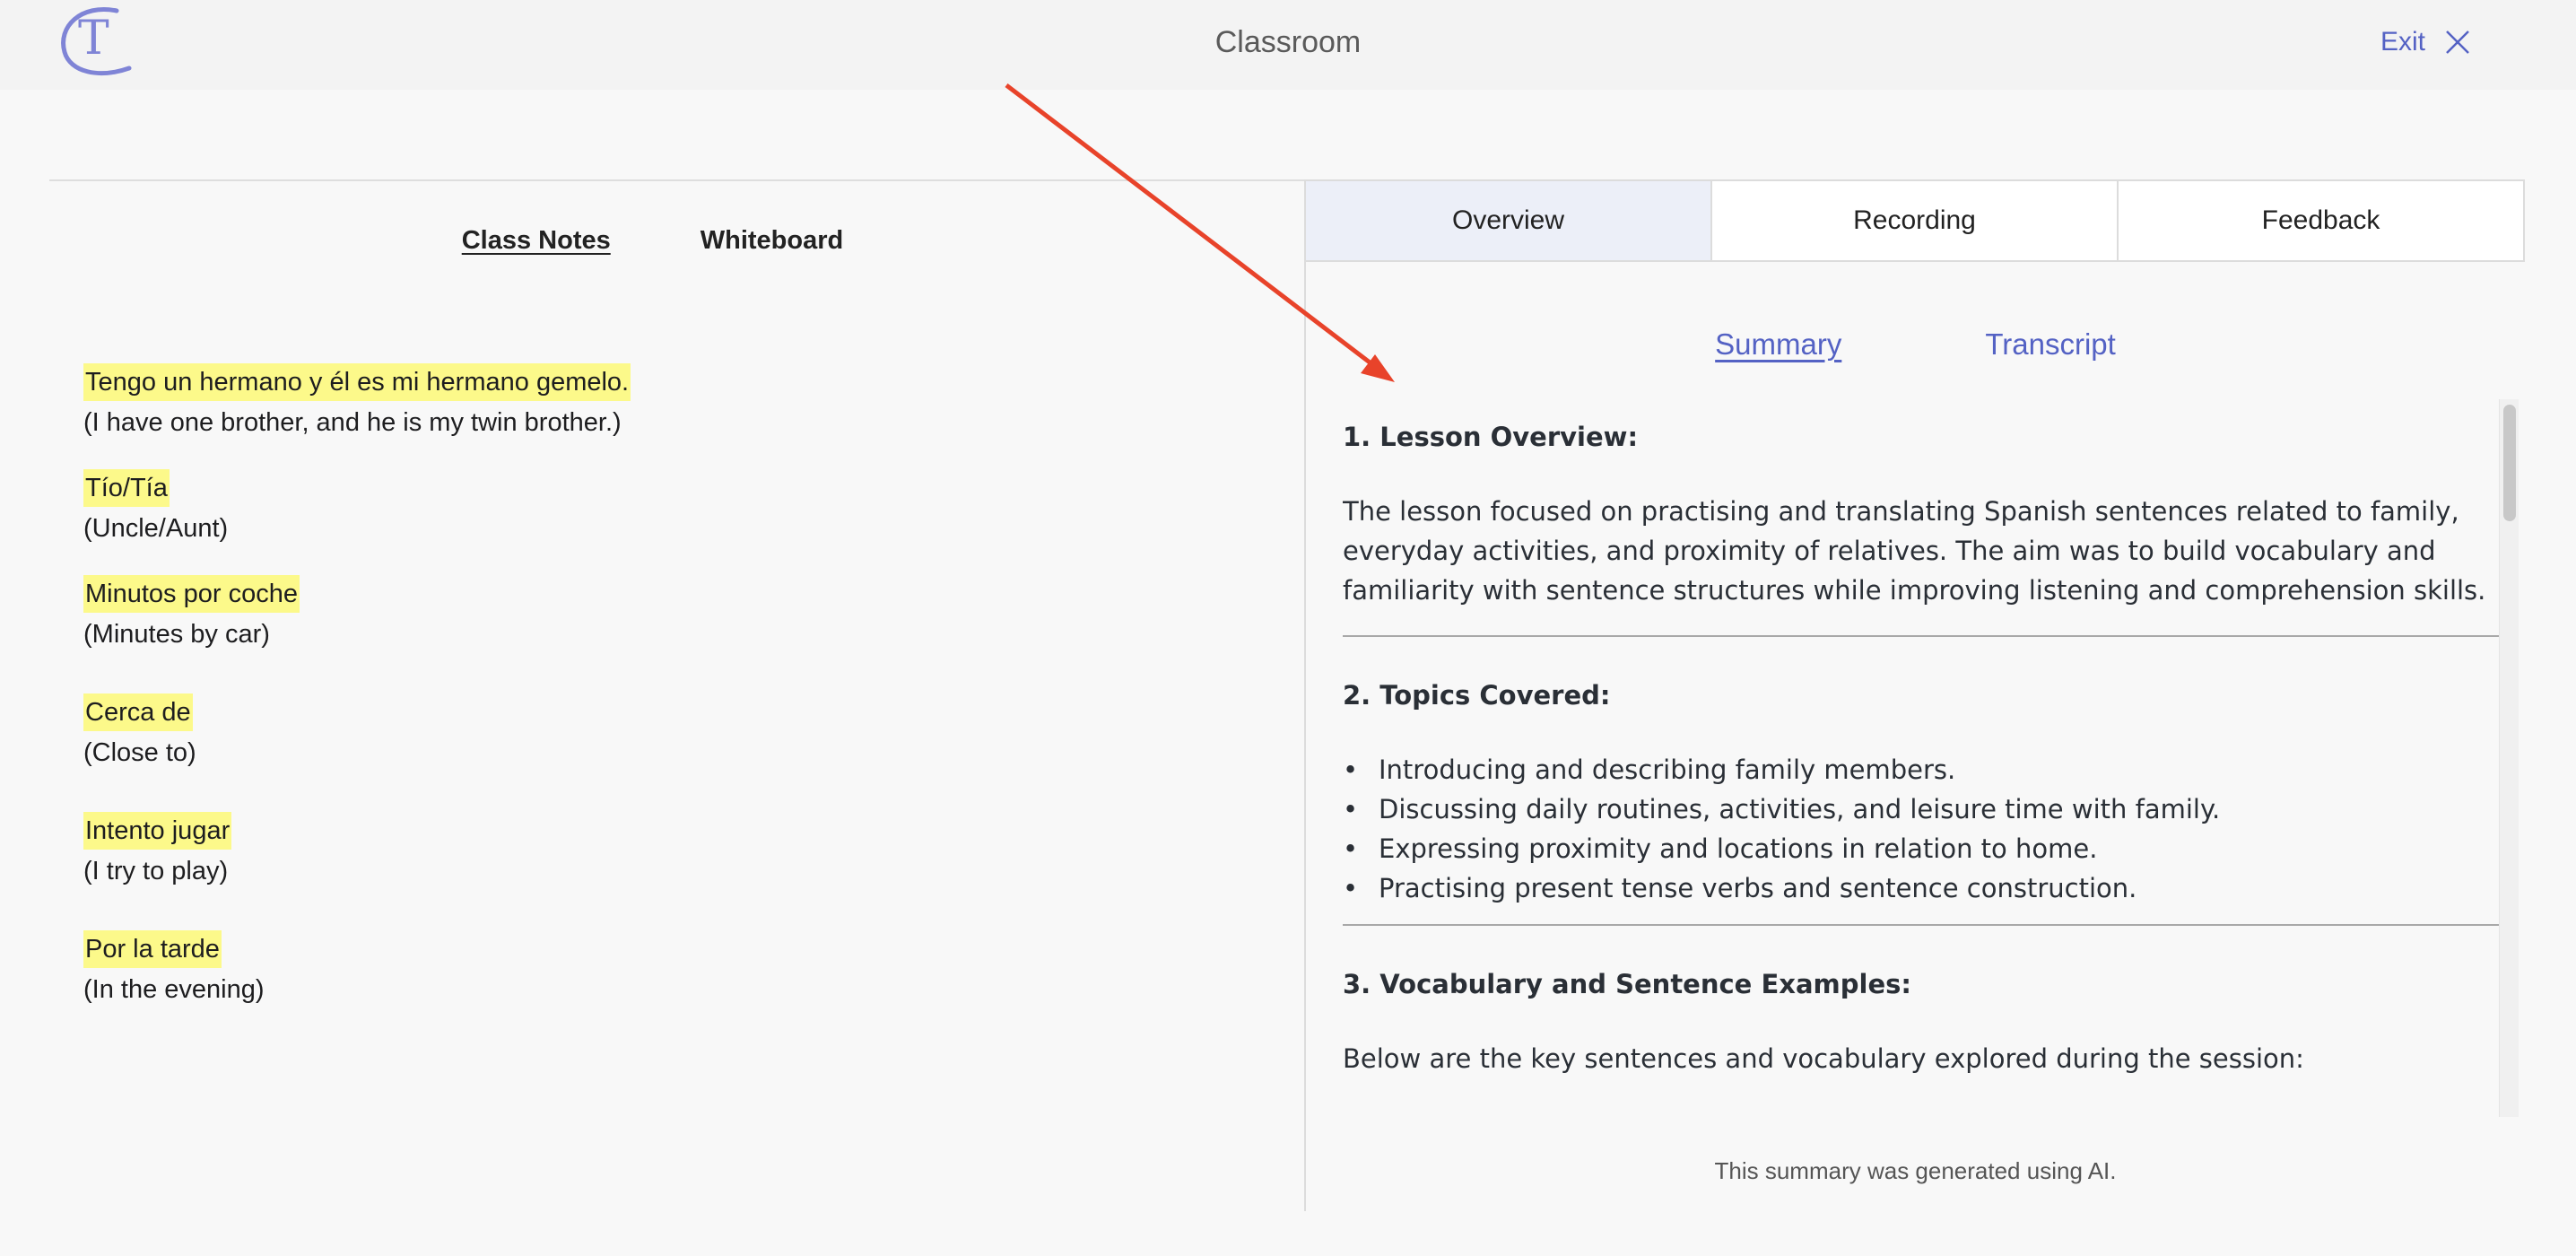 This screenshot has height=1256, width=2576. Describe the element at coordinates (1200, 232) in the screenshot. I see `annotation-arrow-icon` at that location.